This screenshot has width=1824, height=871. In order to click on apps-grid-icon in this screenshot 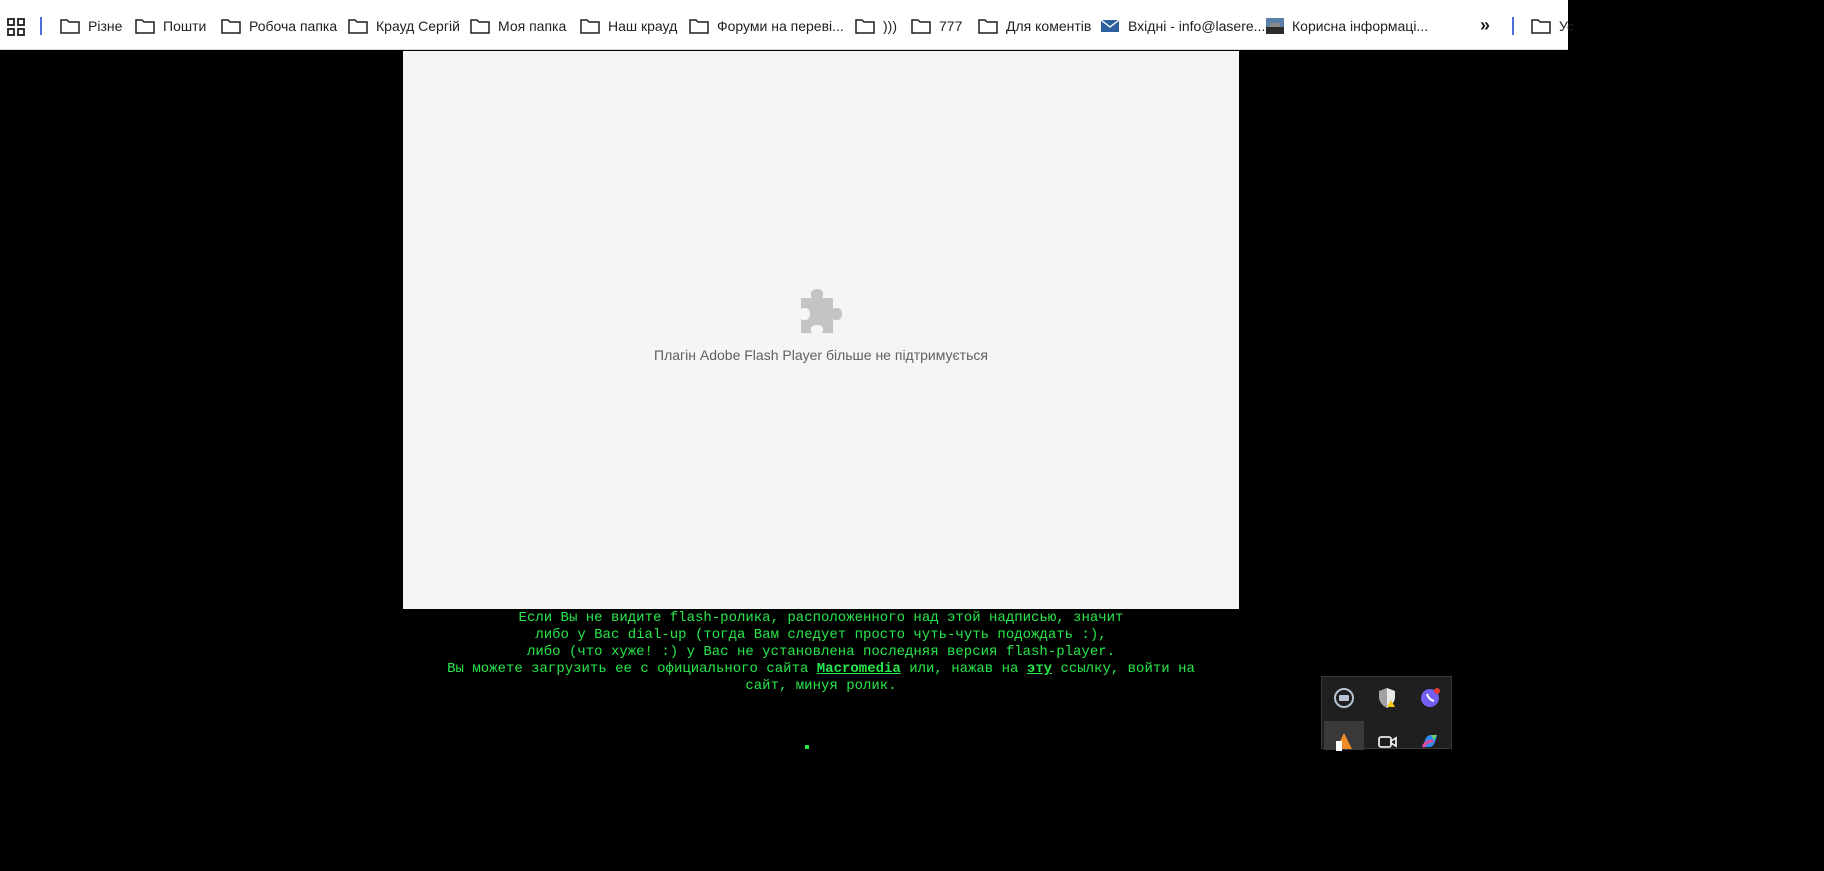, I will do `click(16, 27)`.